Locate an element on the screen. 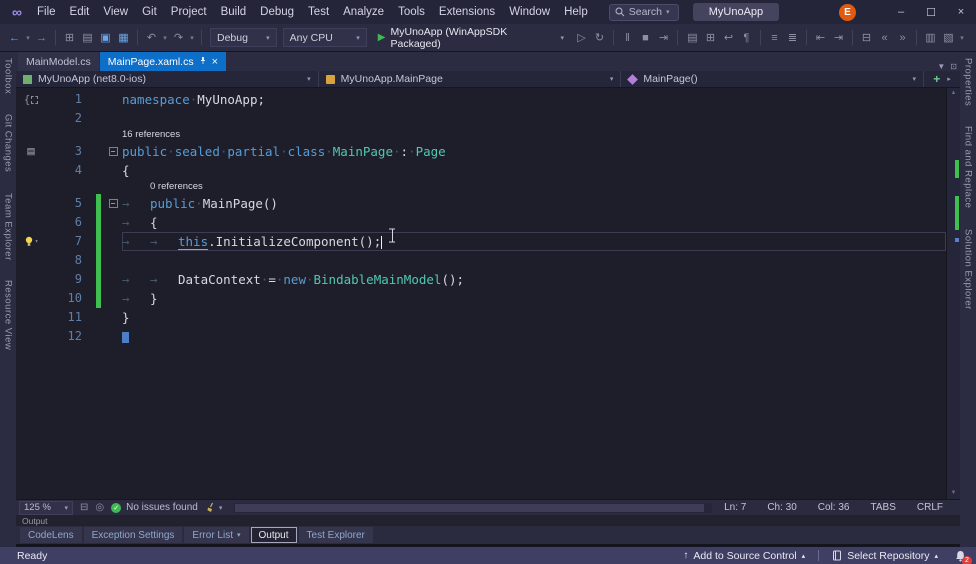 This screenshot has height=564, width=976. tab-options-icon: ⊡ is located at coordinates (953, 66).